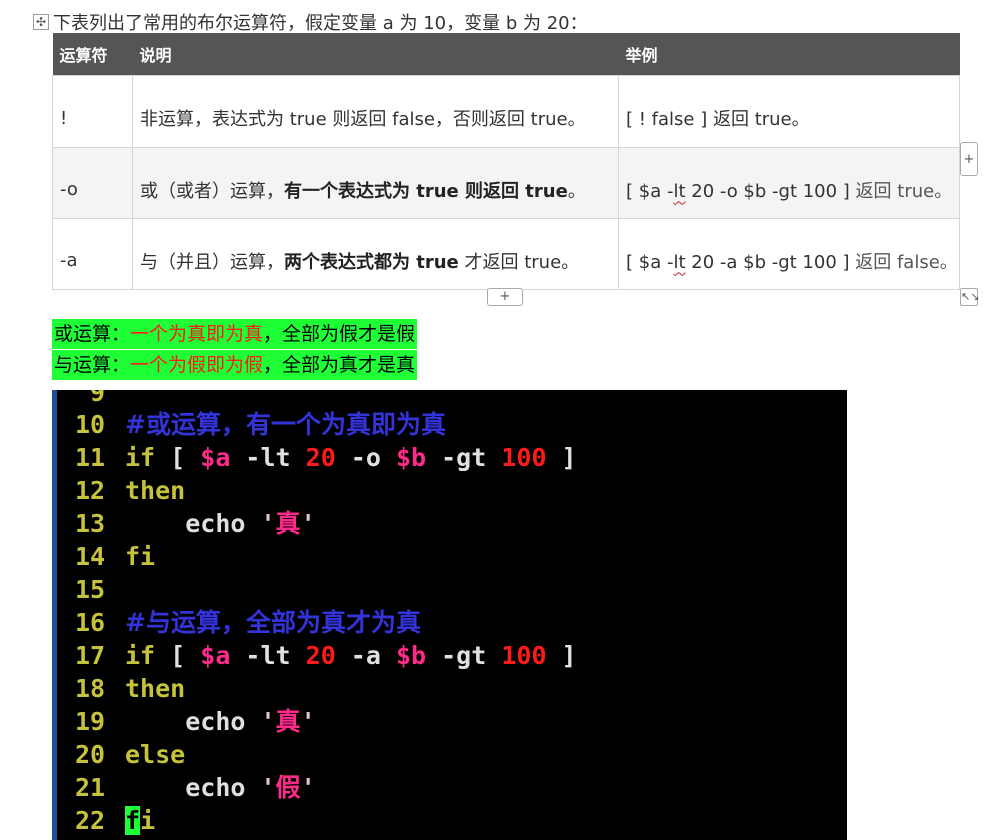 Image resolution: width=995 pixels, height=840 pixels. What do you see at coordinates (767, 191) in the screenshot?
I see `example-or-part3: 20 -o $b -gt 100 ]` at bounding box center [767, 191].